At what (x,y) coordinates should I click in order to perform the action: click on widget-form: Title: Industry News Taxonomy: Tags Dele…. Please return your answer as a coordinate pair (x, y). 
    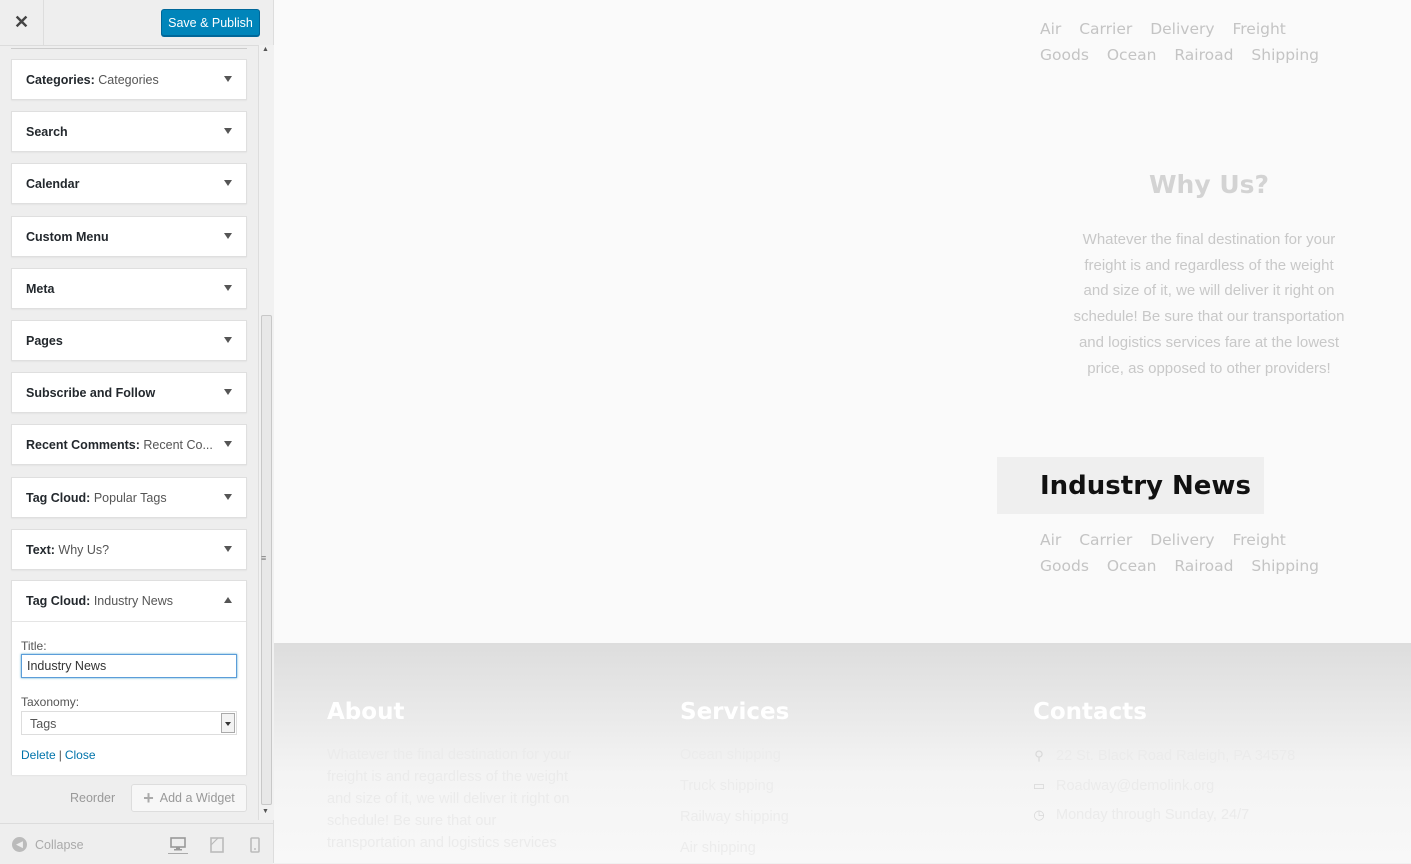
    Looking at the image, I should click on (129, 698).